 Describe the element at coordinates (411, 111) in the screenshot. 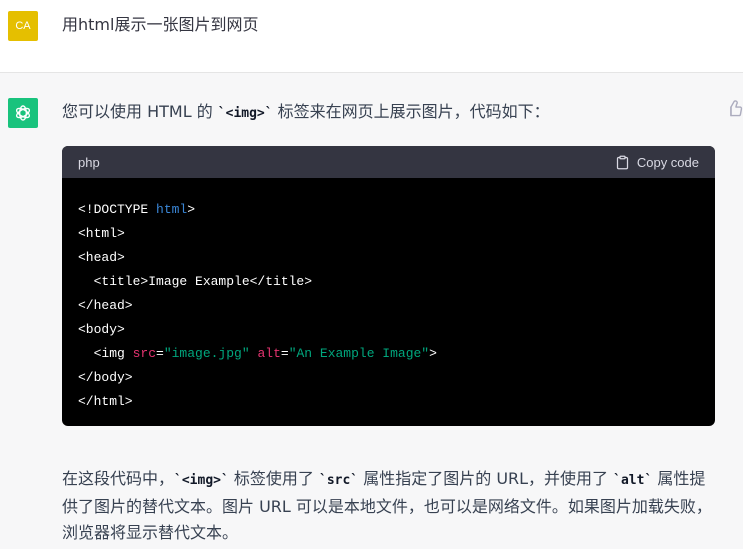

I see `intro-text-after: 标签来在网页上展示图片，代码如下：` at that location.